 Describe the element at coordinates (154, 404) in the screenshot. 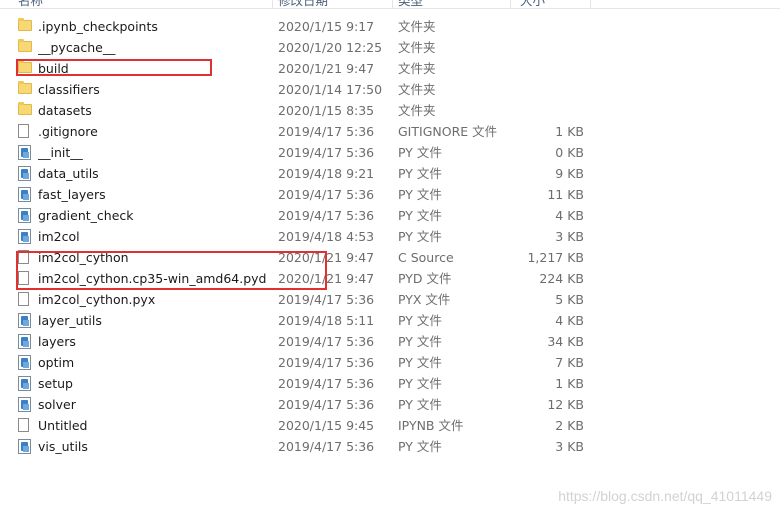

I see `file-name: solver` at that location.